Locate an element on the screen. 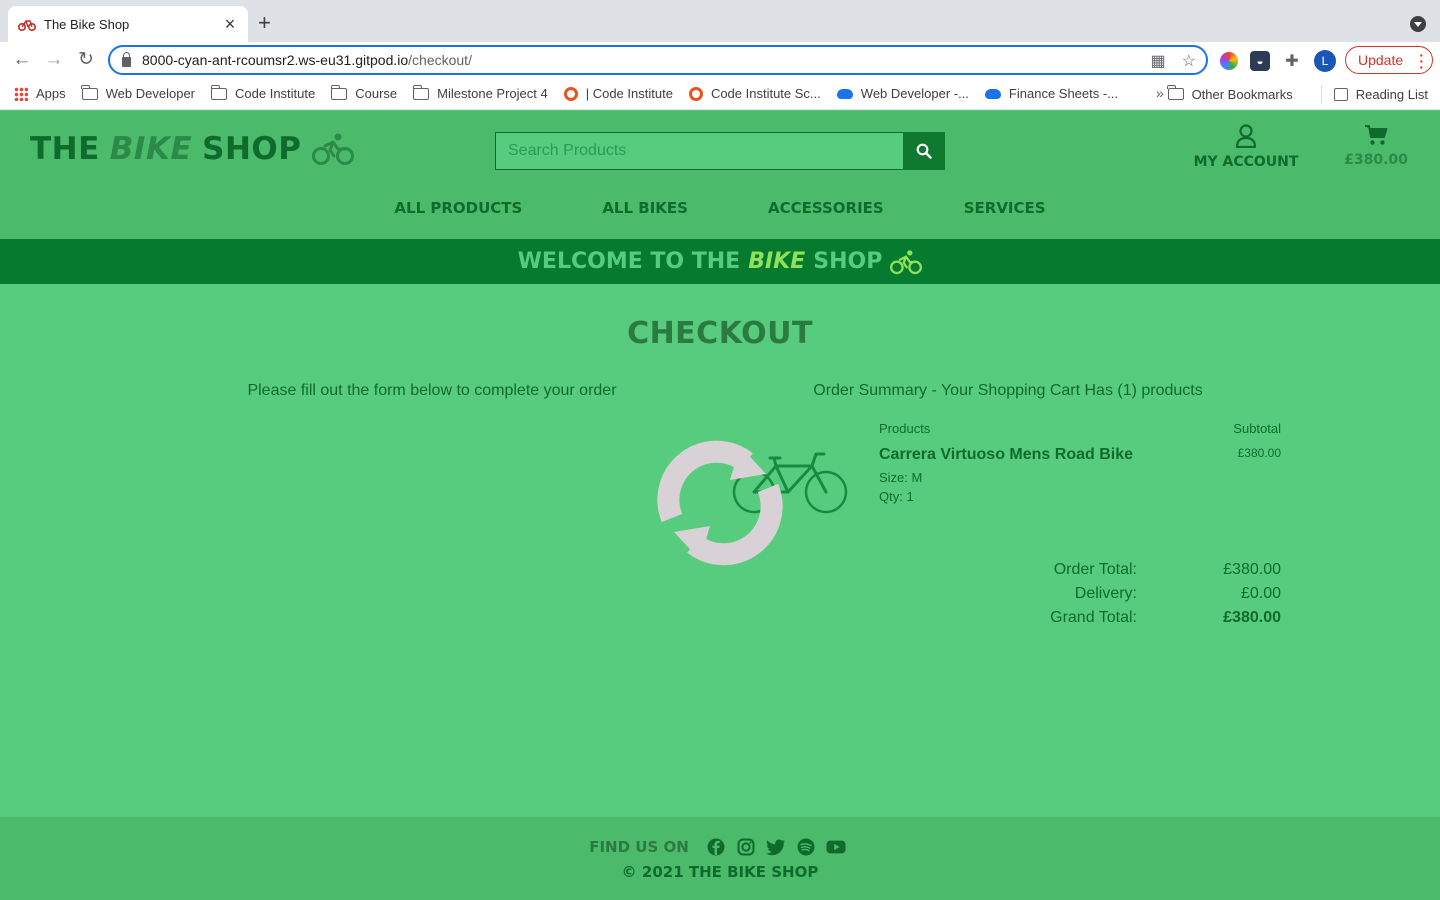  color-picker-extension-icon is located at coordinates (1229, 61).